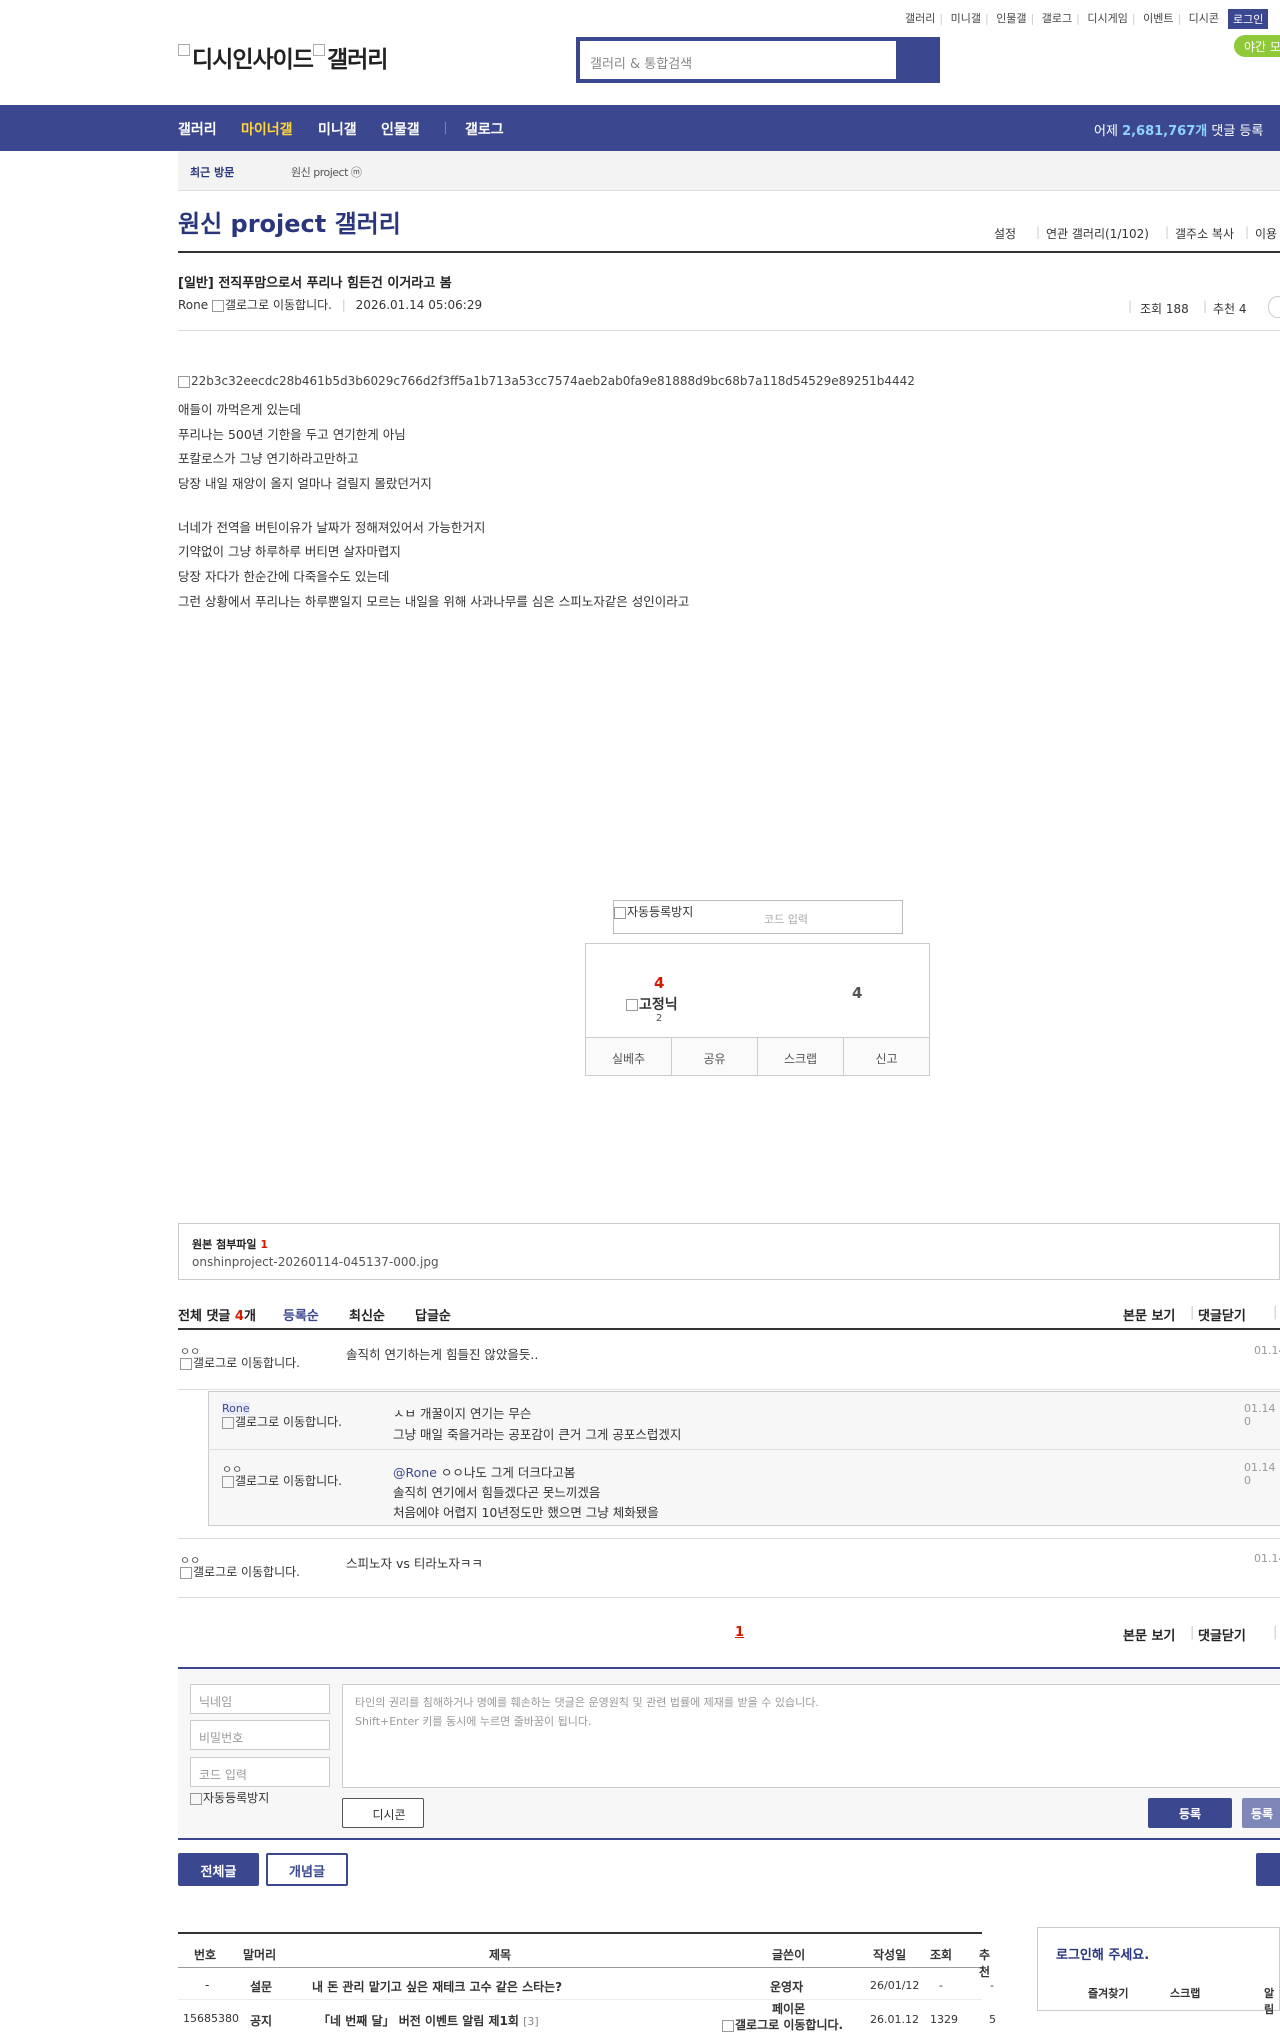  What do you see at coordinates (301, 1314) in the screenshot?
I see `sort-registered: 등록순` at bounding box center [301, 1314].